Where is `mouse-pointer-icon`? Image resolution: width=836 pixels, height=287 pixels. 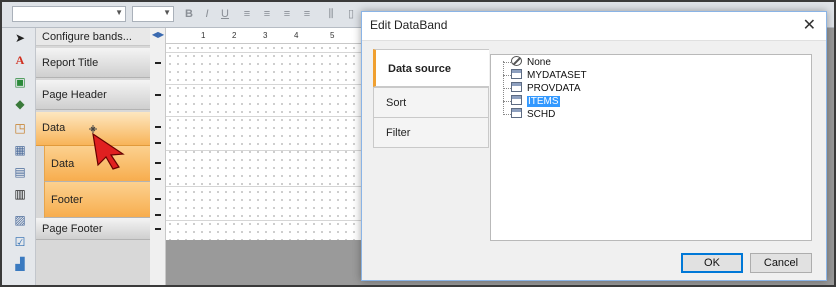 mouse-pointer-icon is located at coordinates (107, 147).